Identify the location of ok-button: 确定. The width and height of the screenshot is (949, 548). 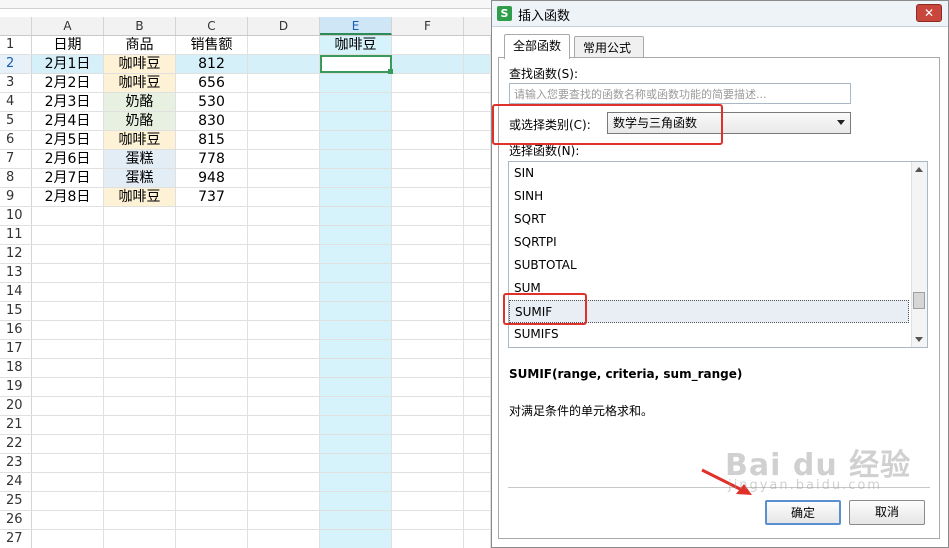
(803, 512).